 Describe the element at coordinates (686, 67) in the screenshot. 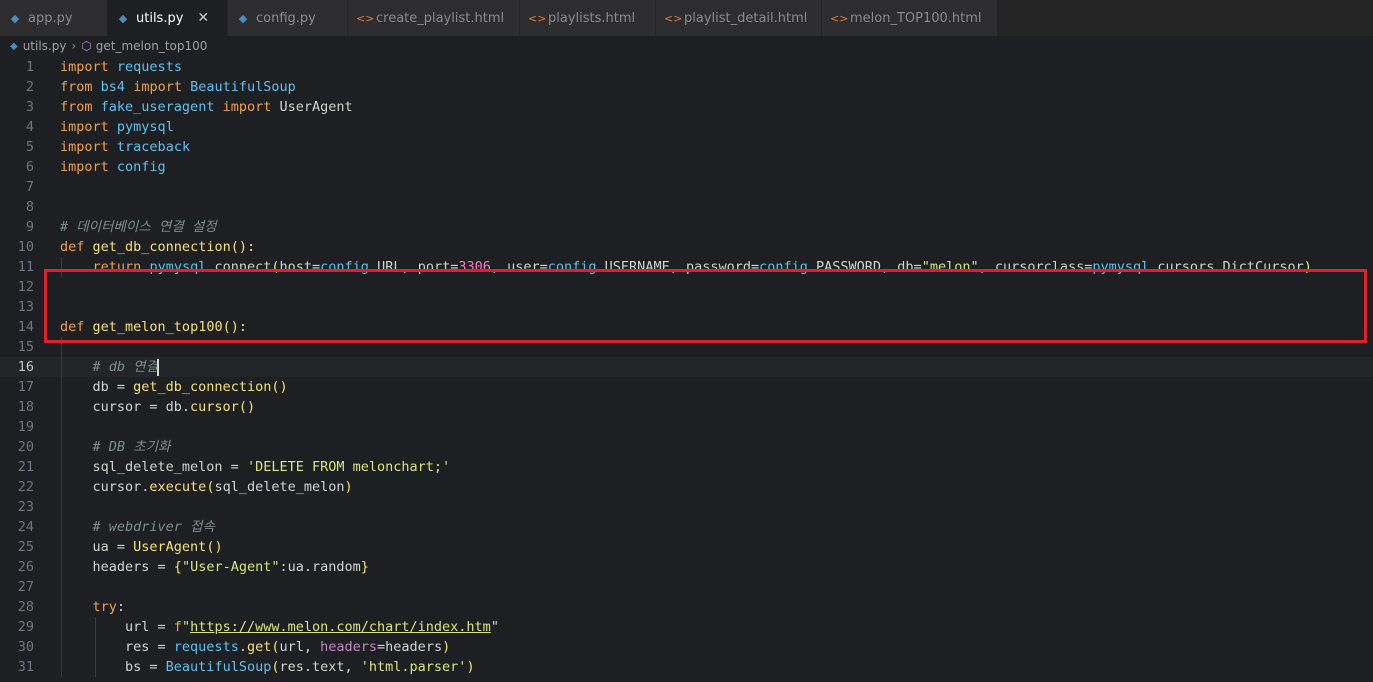

I see `code-line: 1 import requests` at that location.